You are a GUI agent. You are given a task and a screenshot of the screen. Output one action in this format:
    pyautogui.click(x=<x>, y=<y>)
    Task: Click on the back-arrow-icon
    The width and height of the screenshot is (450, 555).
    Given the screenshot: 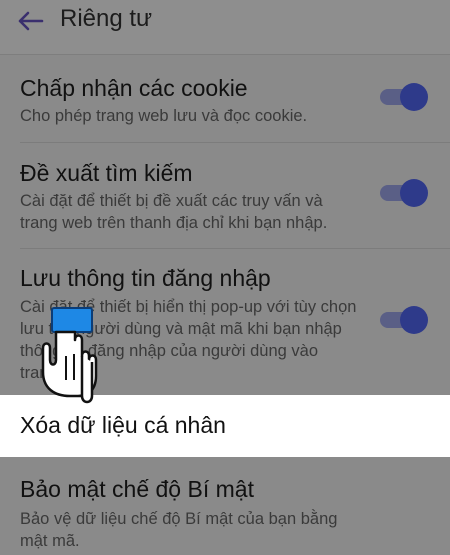 What is the action you would take?
    pyautogui.click(x=31, y=21)
    